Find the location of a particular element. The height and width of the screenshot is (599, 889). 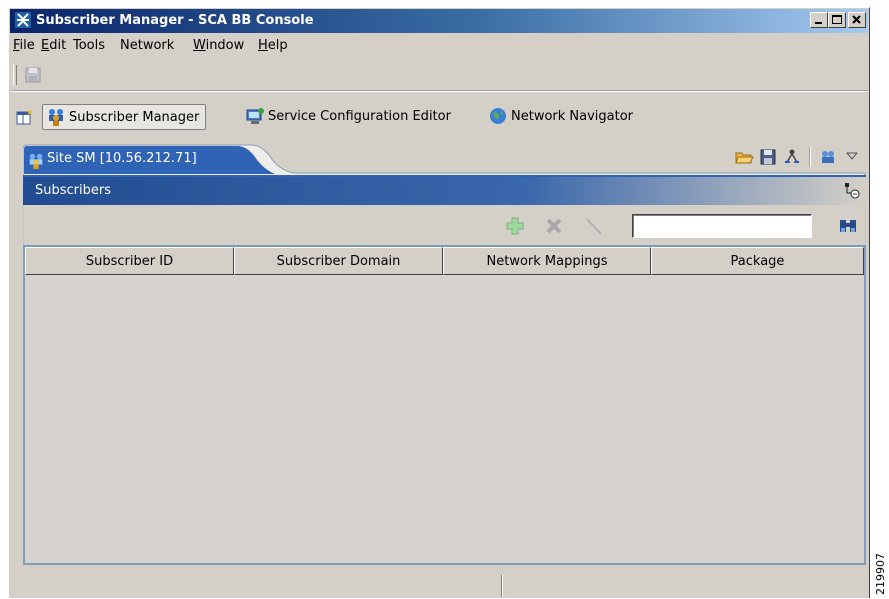

menu-file: File is located at coordinates (24, 45).